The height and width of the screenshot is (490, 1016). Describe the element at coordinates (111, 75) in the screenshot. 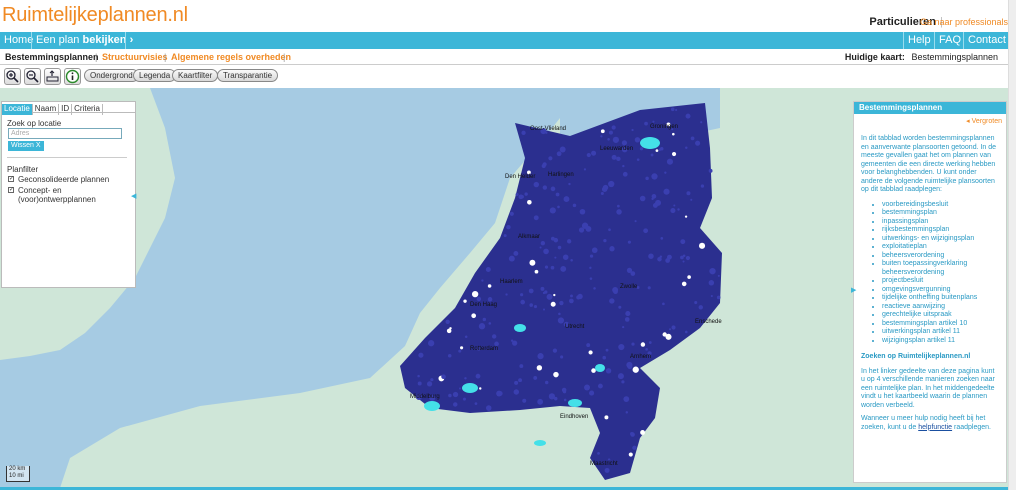

I see `basemap-button: Ondergrond` at that location.